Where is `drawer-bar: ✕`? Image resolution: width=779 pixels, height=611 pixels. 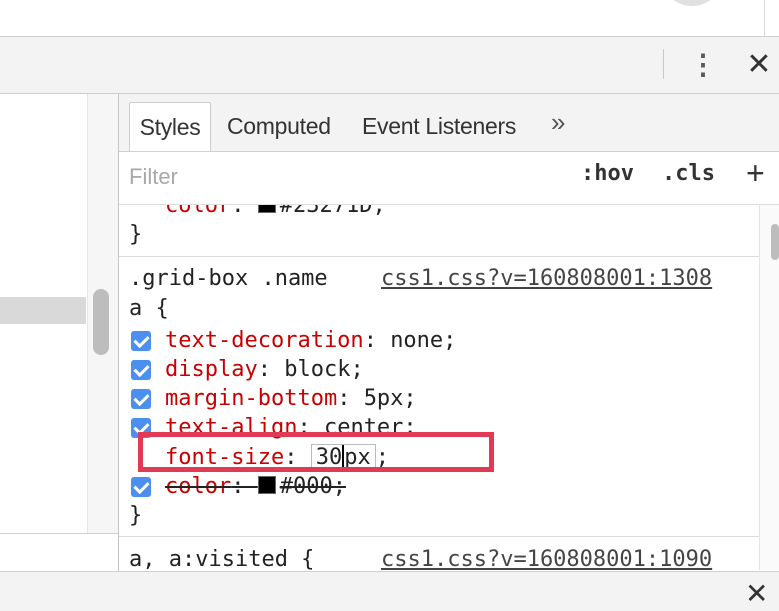
drawer-bar: ✕ is located at coordinates (389, 591).